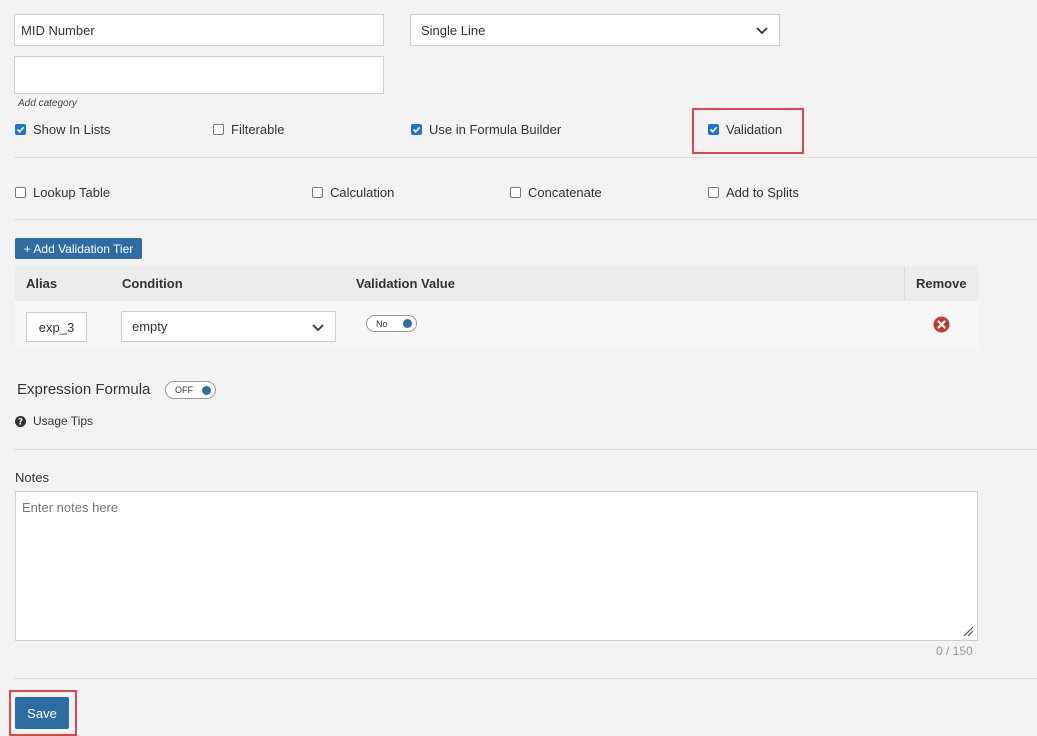 This screenshot has height=736, width=1037. What do you see at coordinates (754, 129) in the screenshot?
I see `validation-label: Validation` at bounding box center [754, 129].